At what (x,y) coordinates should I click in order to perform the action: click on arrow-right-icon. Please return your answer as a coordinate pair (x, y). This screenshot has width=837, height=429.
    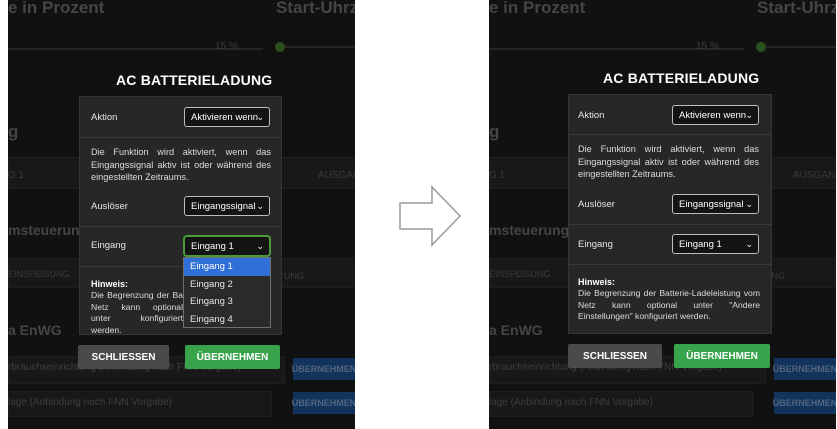
    Looking at the image, I should click on (430, 216).